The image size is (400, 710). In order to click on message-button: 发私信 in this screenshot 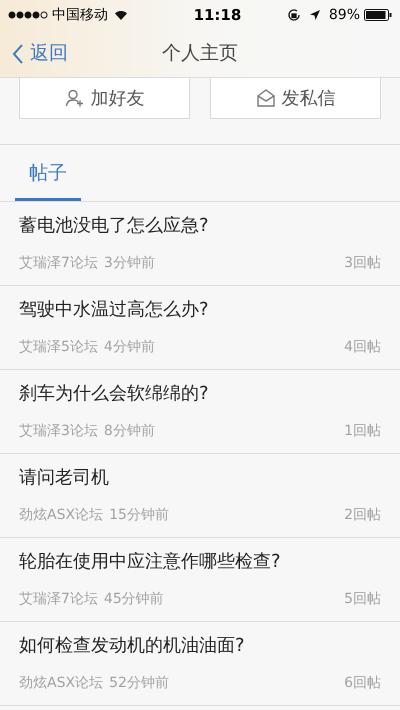, I will do `click(295, 98)`.